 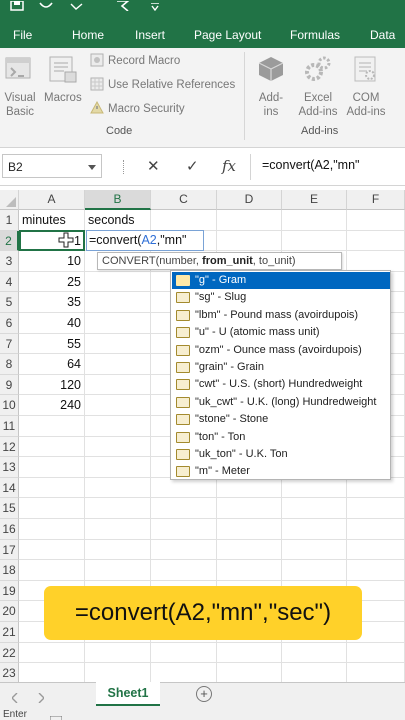 What do you see at coordinates (145, 240) in the screenshot?
I see `cell-b2-editor: =convert(A2,"mn"` at bounding box center [145, 240].